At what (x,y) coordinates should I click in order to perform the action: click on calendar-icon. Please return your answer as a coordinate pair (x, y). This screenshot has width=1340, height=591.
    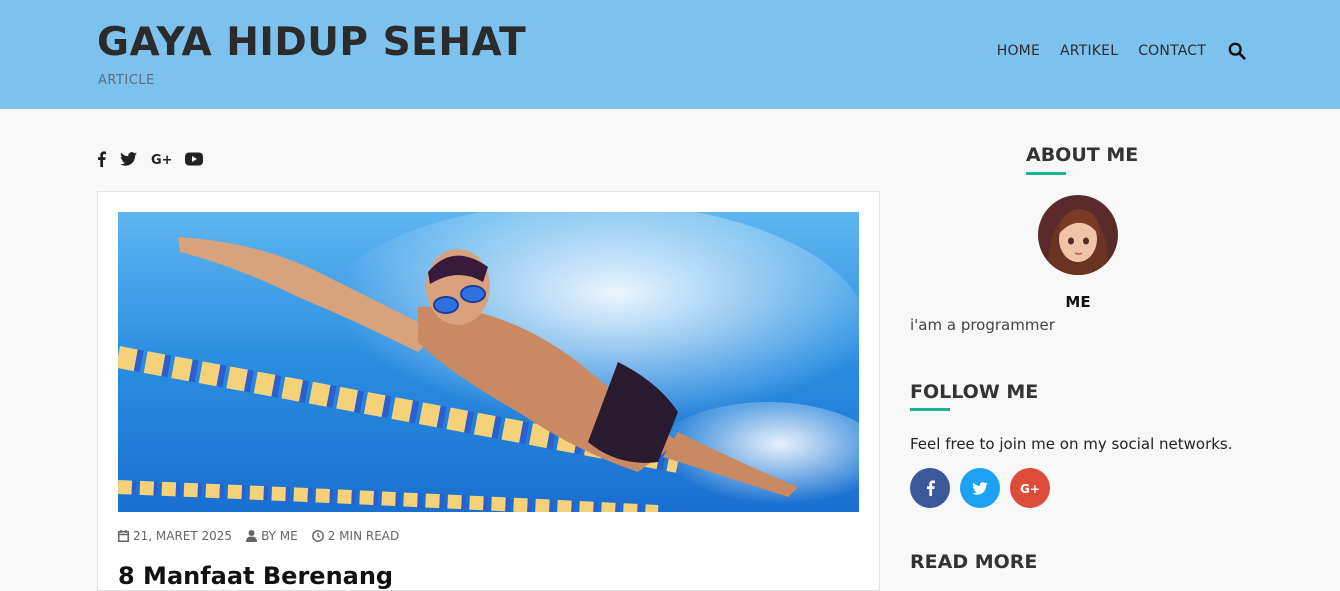
    Looking at the image, I should click on (123, 536).